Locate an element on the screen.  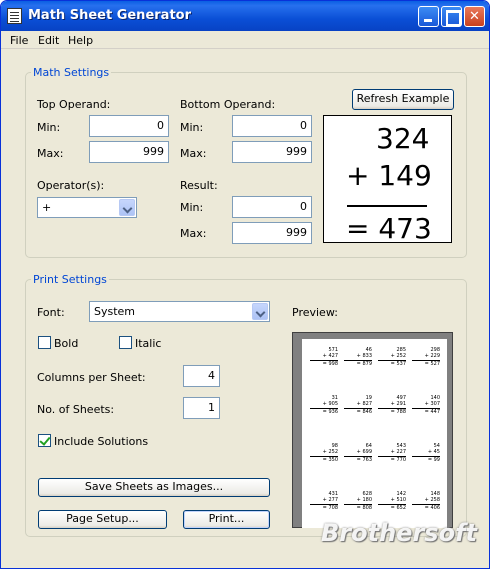
math-settings-legend: Math Settings is located at coordinates (71, 72).